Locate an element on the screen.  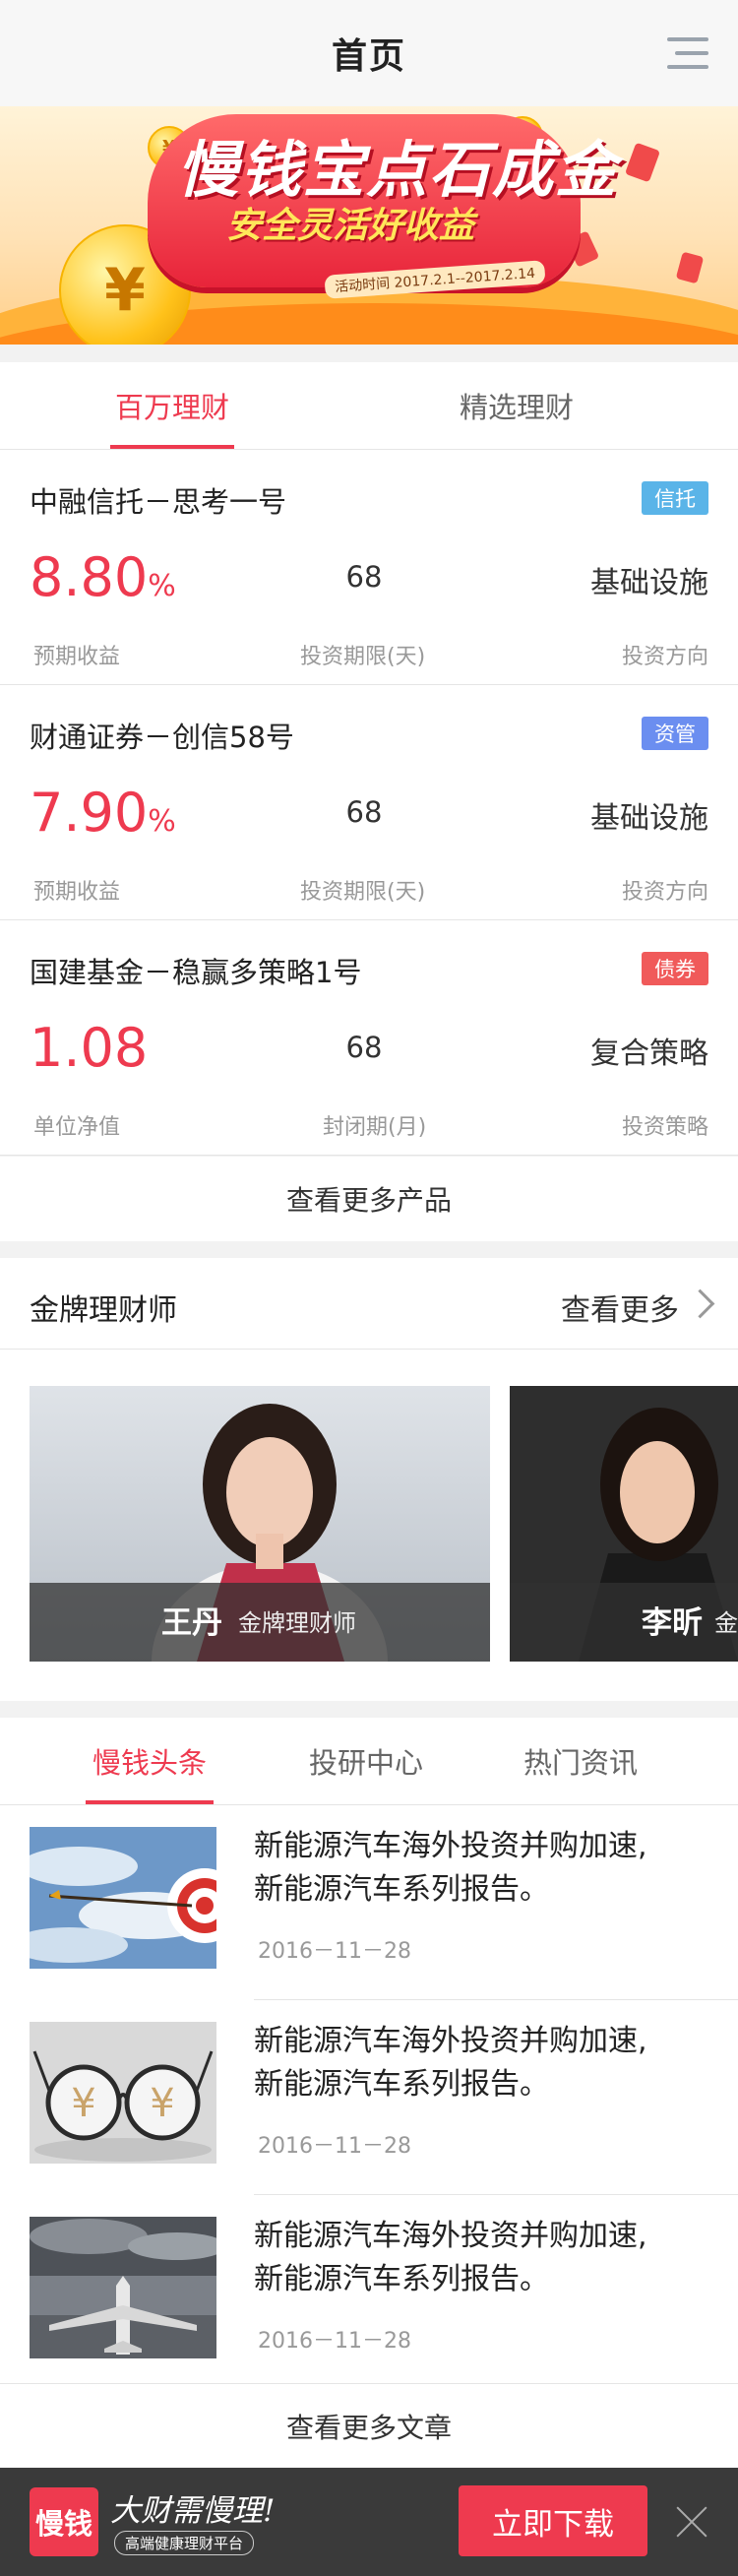
advisors-more-link: 查看更多 is located at coordinates (620, 1307).